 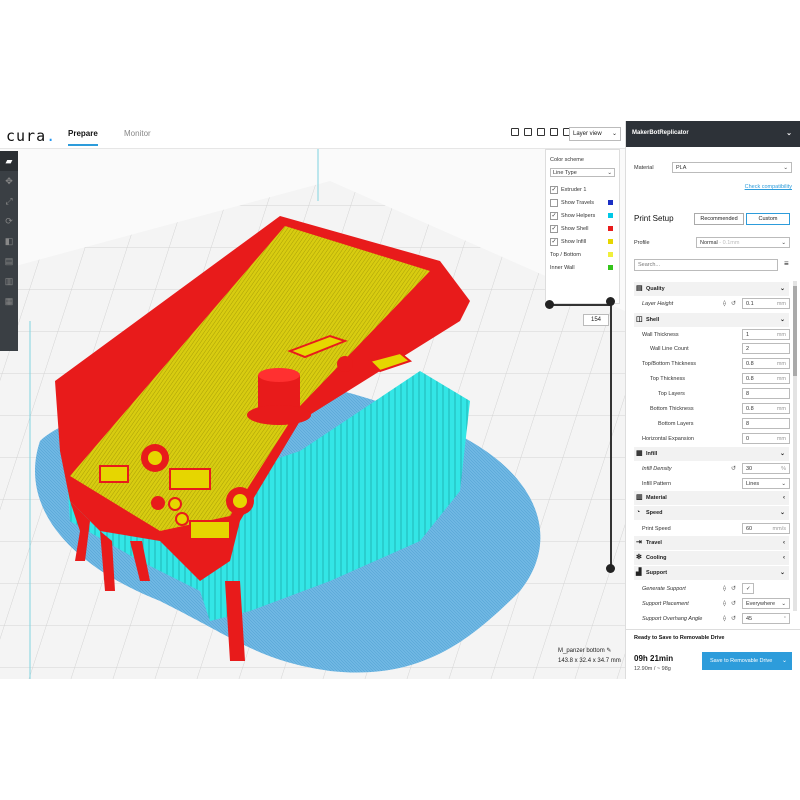 What do you see at coordinates (766, 438) in the screenshot?
I see `horizontal-expansion-input: 0 mm` at bounding box center [766, 438].